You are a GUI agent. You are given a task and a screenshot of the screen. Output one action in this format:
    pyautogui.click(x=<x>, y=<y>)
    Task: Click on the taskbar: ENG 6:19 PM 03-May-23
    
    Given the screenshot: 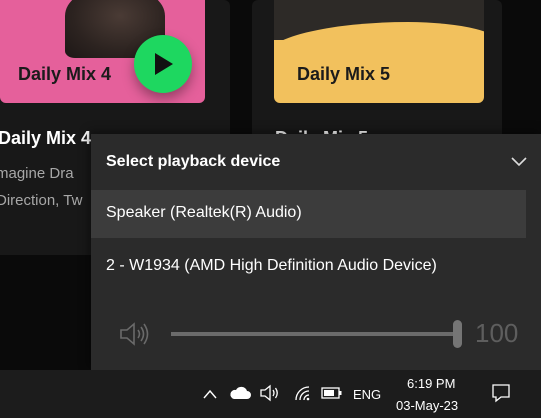 What is the action you would take?
    pyautogui.click(x=270, y=394)
    